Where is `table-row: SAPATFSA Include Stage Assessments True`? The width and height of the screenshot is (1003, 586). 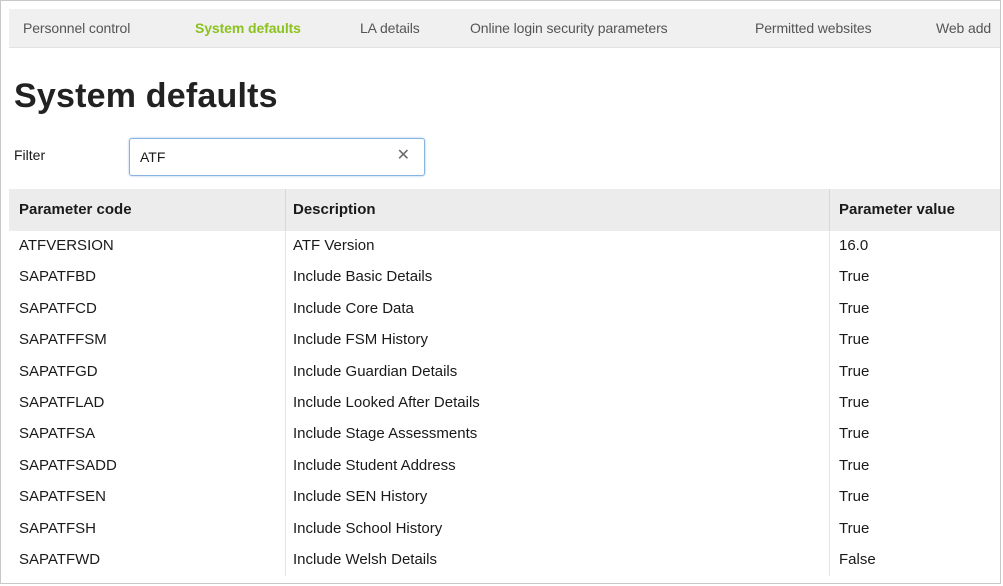
table-row: SAPATFSA Include Stage Assessments True is located at coordinates (504, 434).